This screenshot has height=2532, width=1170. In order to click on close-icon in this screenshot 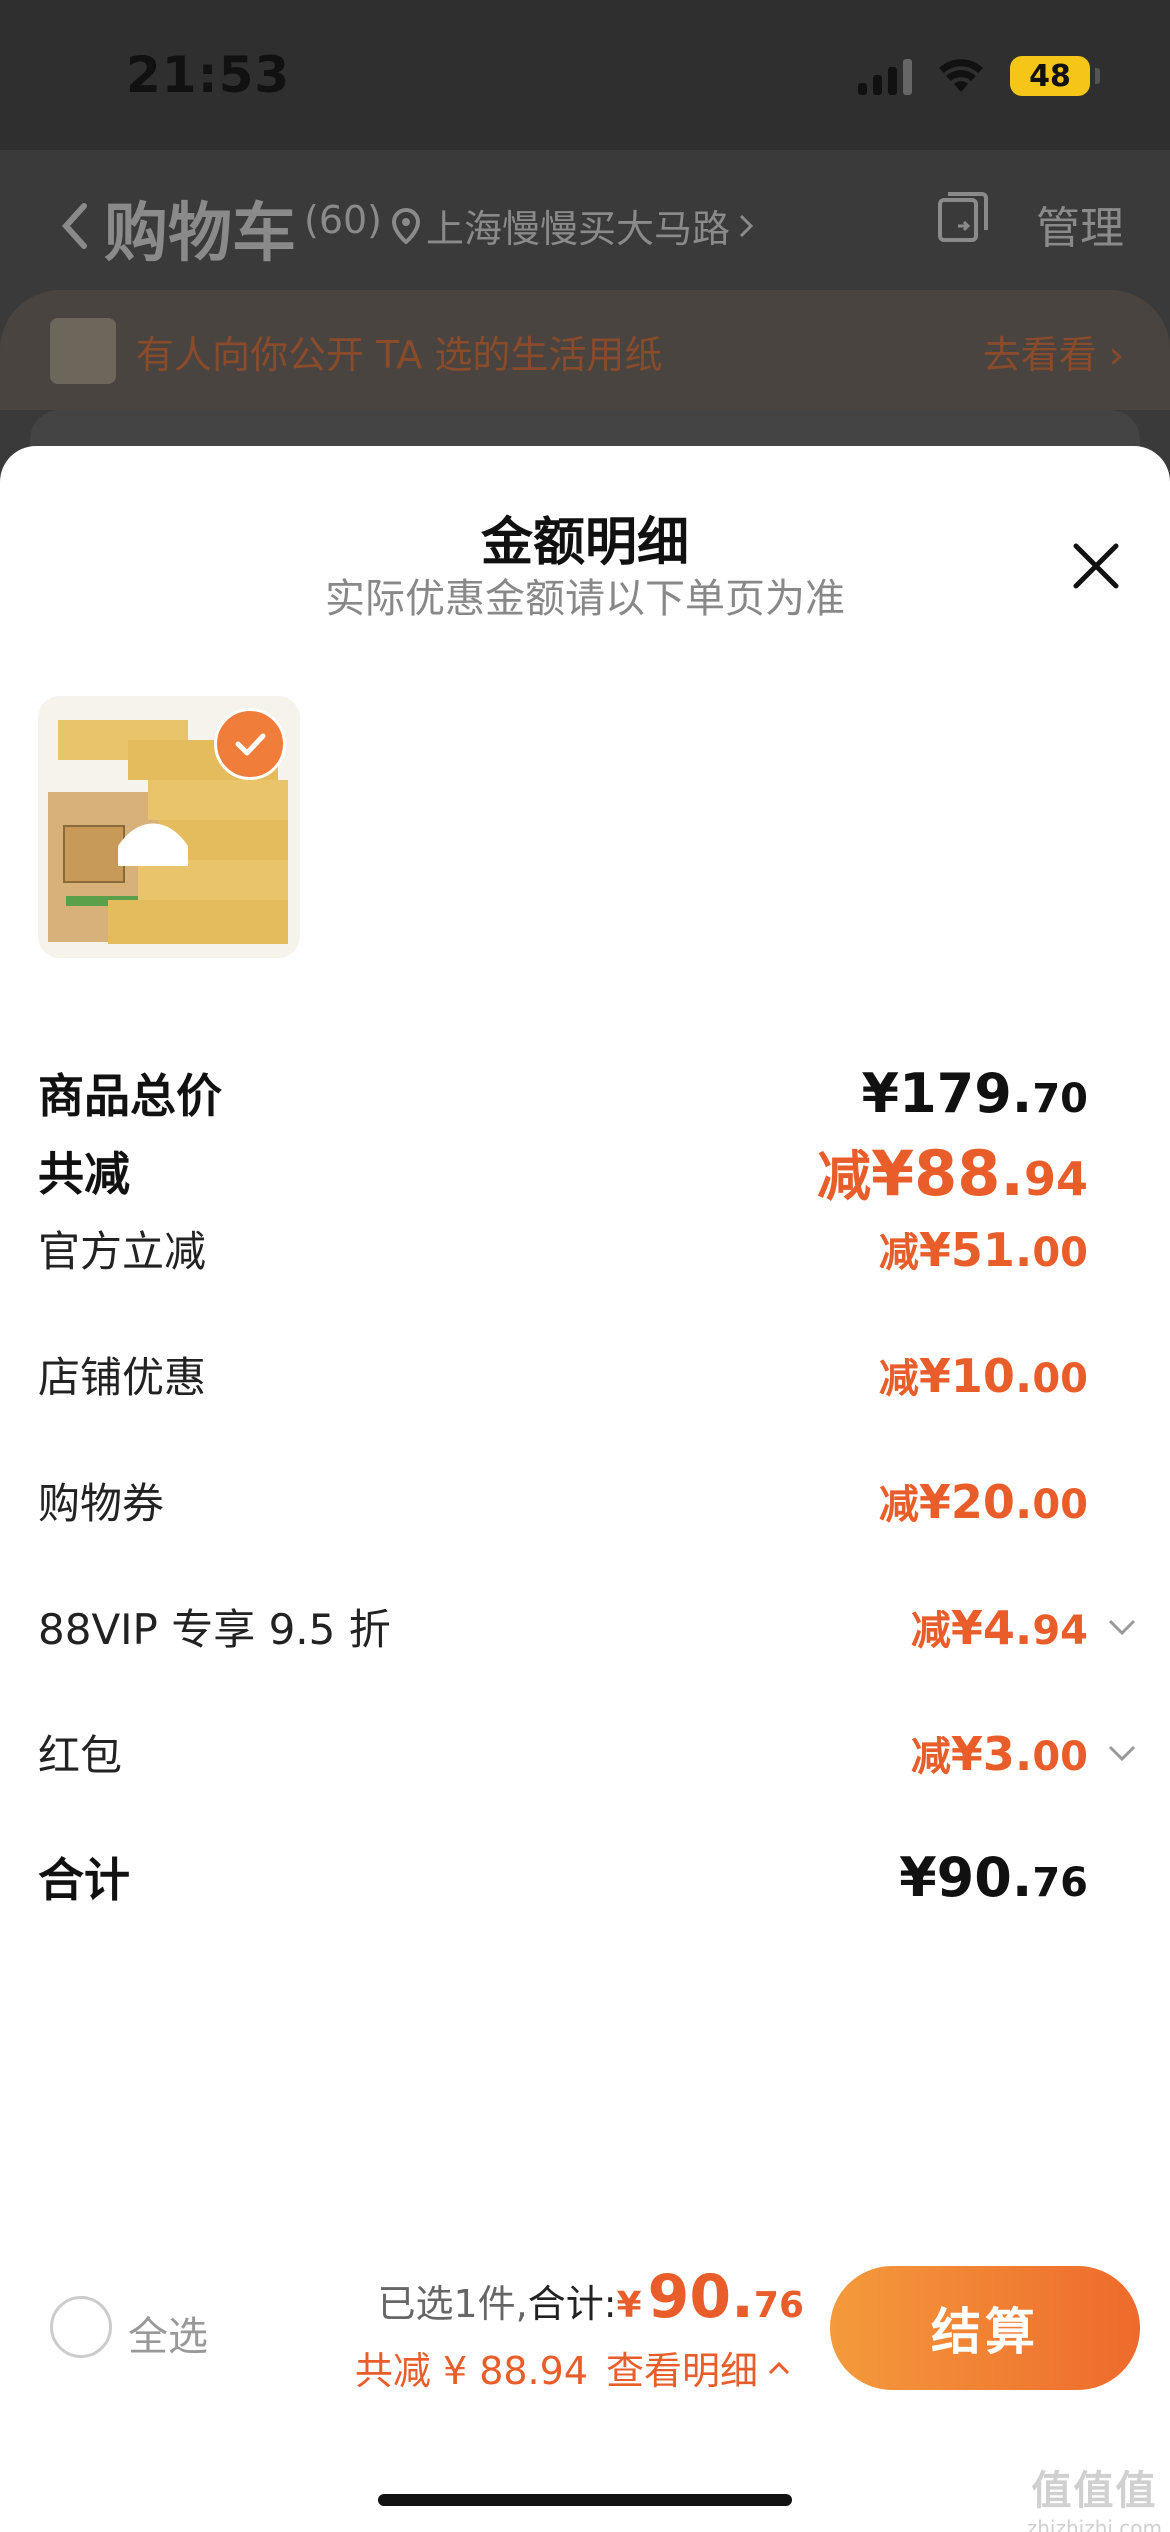, I will do `click(1096, 566)`.